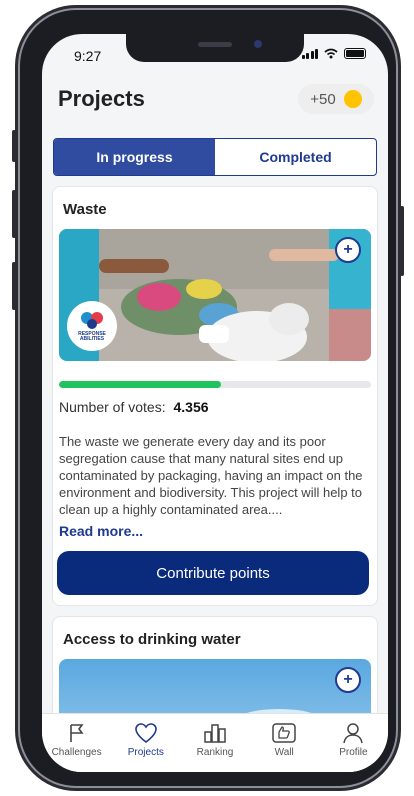  What do you see at coordinates (402, 241) in the screenshot?
I see `power-button` at bounding box center [402, 241].